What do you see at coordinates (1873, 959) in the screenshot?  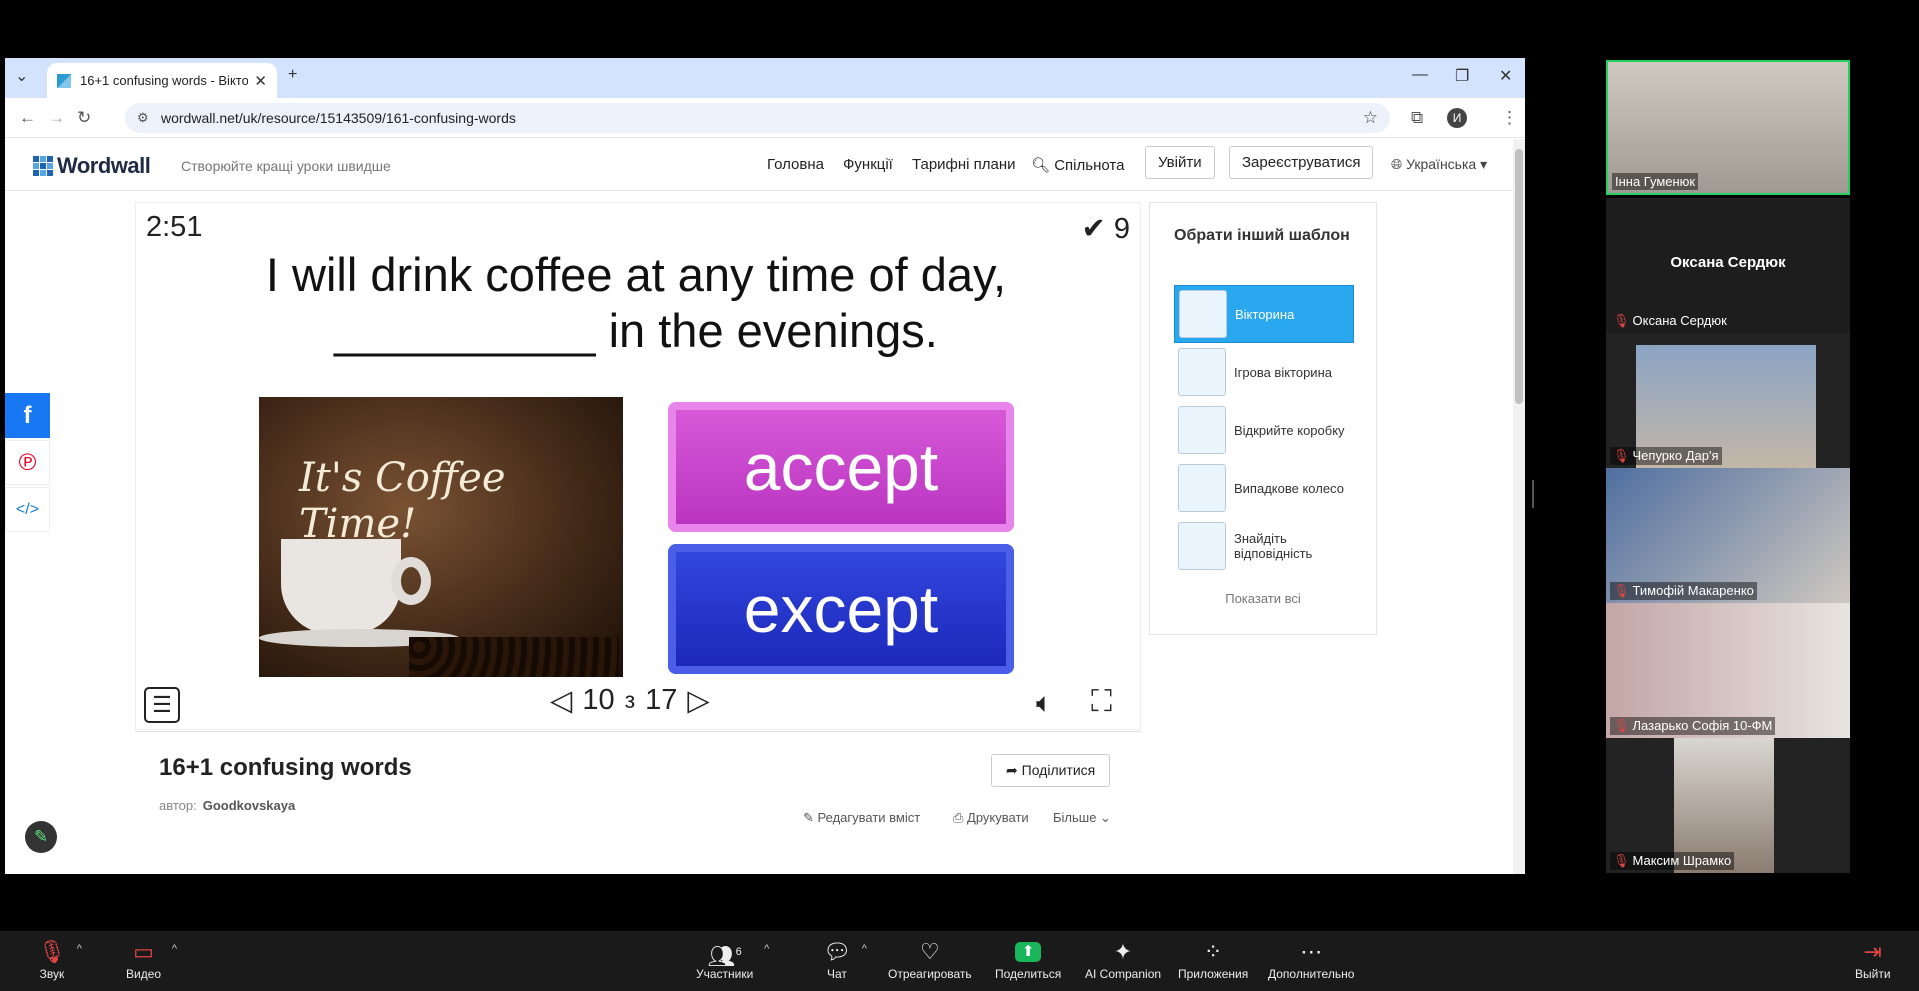 I see `leave-button: ⇥ Выйти` at bounding box center [1873, 959].